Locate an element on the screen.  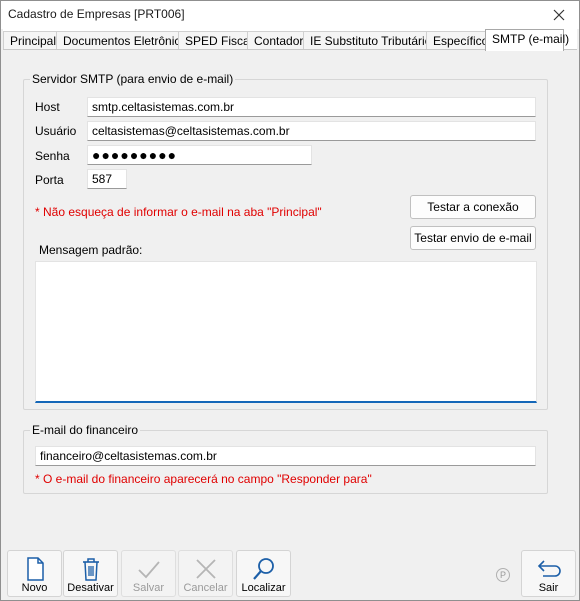
title-bar: Cadastro de Empresas [PRT006] is located at coordinates (290, 15).